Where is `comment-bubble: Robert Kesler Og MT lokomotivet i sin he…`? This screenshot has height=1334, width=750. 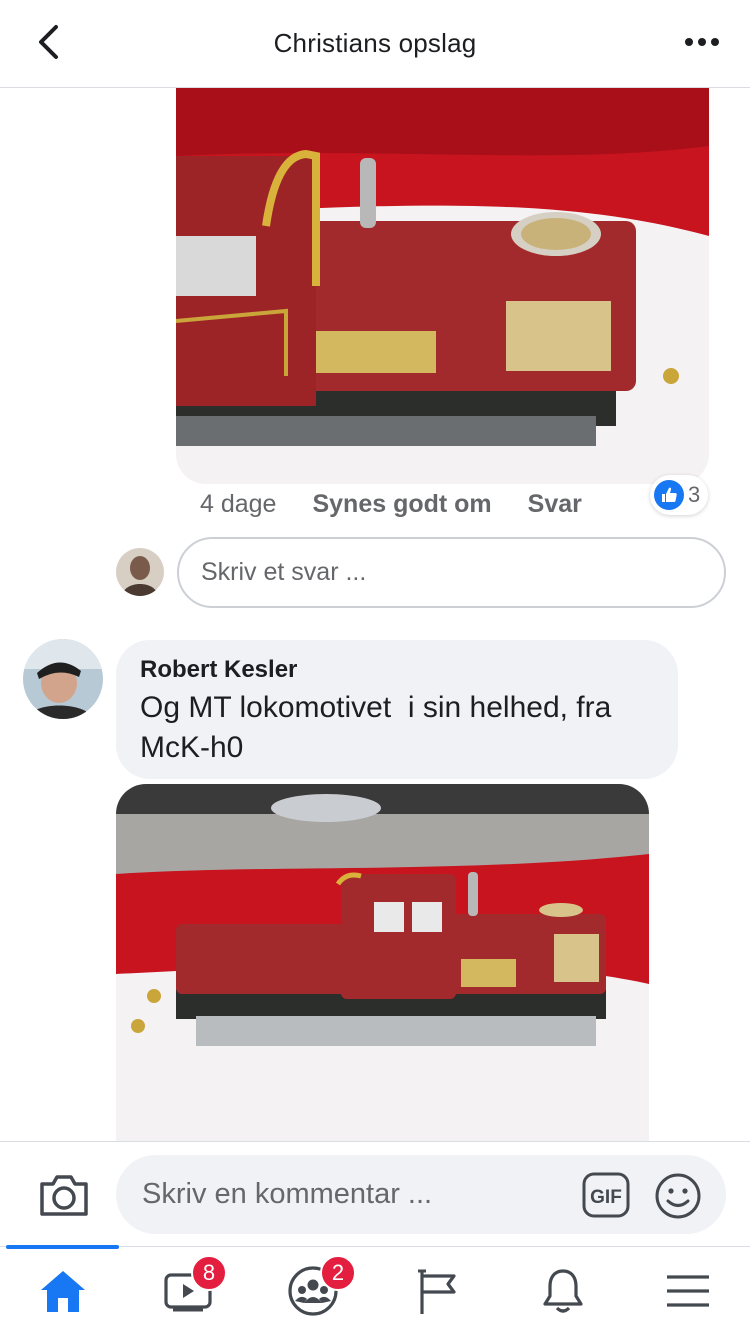 comment-bubble: Robert Kesler Og MT lokomotivet i sin he… is located at coordinates (397, 709).